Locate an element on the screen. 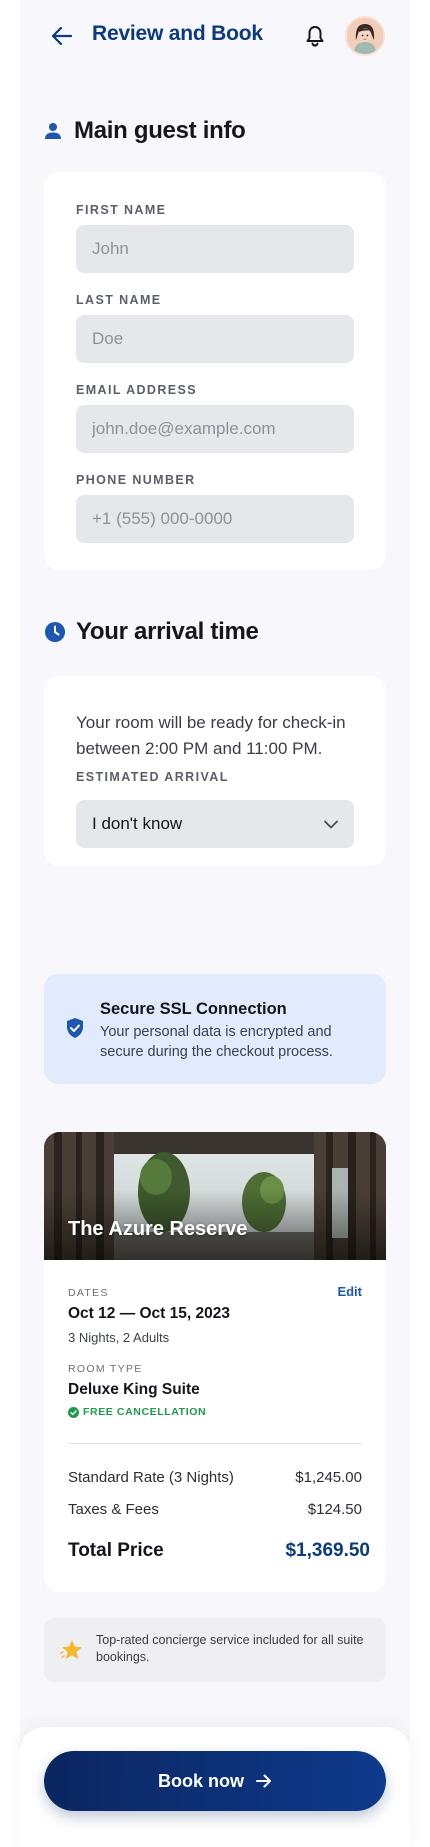  divider is located at coordinates (215, 1443).